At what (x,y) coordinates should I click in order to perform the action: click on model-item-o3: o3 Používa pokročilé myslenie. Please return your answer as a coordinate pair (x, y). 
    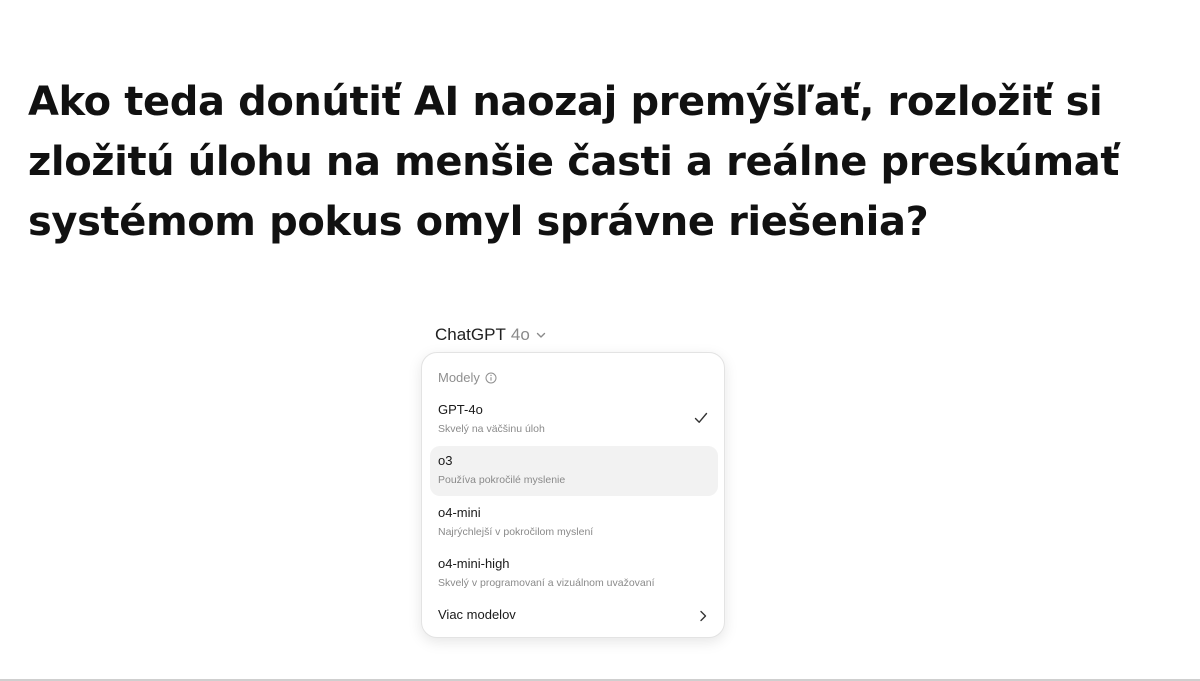
    Looking at the image, I should click on (574, 471).